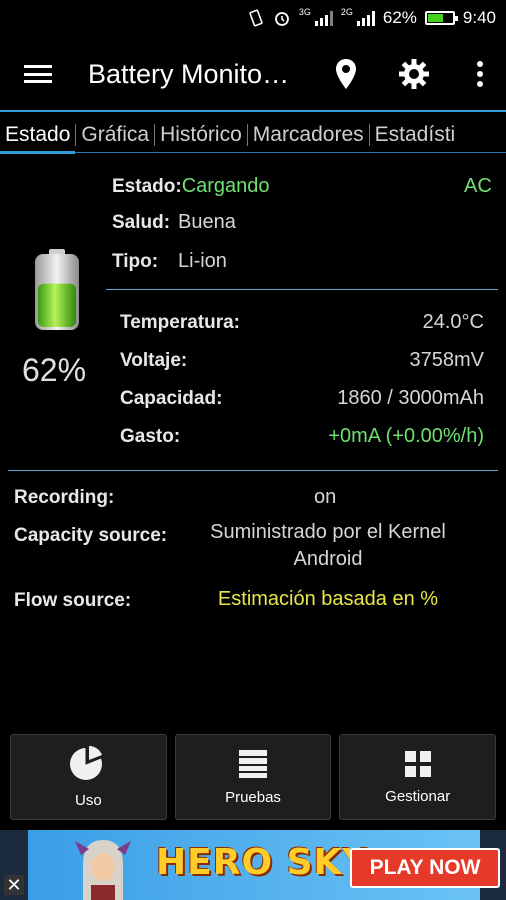 Image resolution: width=506 pixels, height=900 pixels. What do you see at coordinates (54, 370) in the screenshot?
I see `battery-percent: 62%` at bounding box center [54, 370].